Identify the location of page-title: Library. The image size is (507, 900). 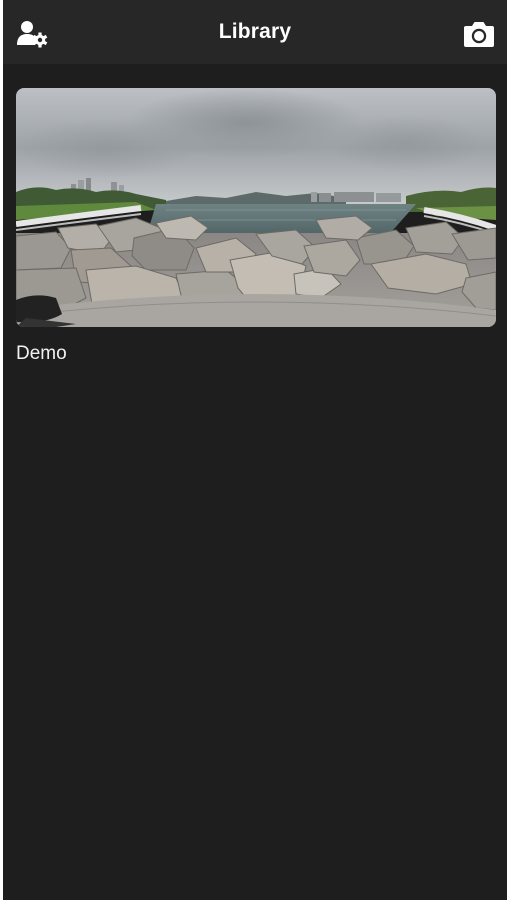
(255, 31).